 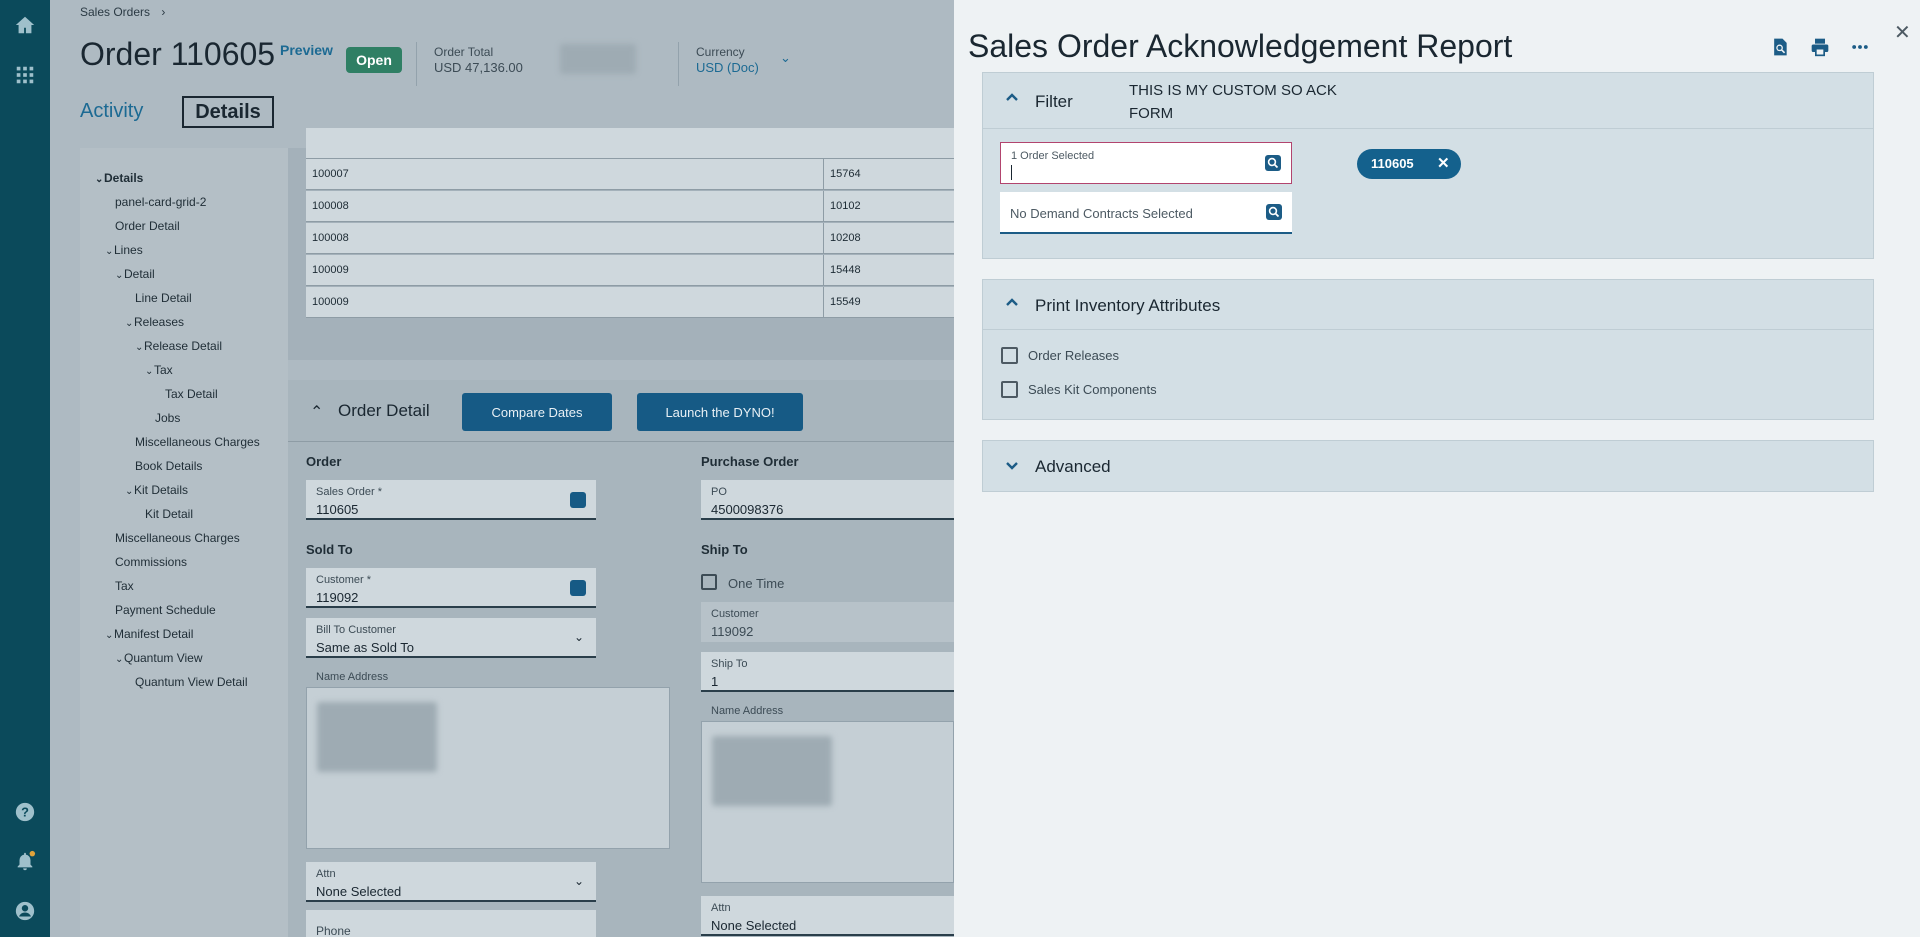 What do you see at coordinates (330, 270) in the screenshot?
I see `table-cell: 100009` at bounding box center [330, 270].